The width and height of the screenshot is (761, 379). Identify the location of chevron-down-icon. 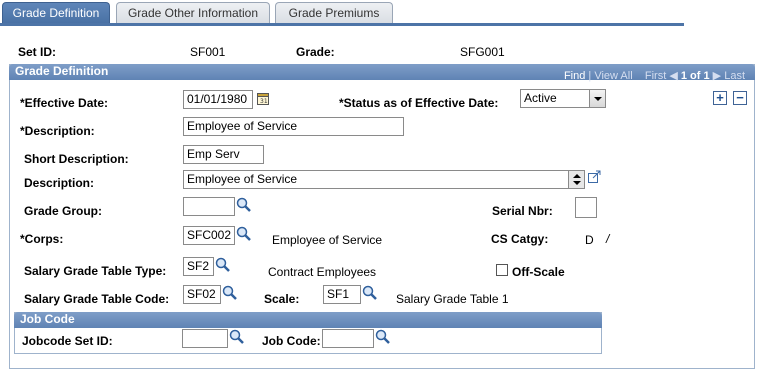
(598, 99).